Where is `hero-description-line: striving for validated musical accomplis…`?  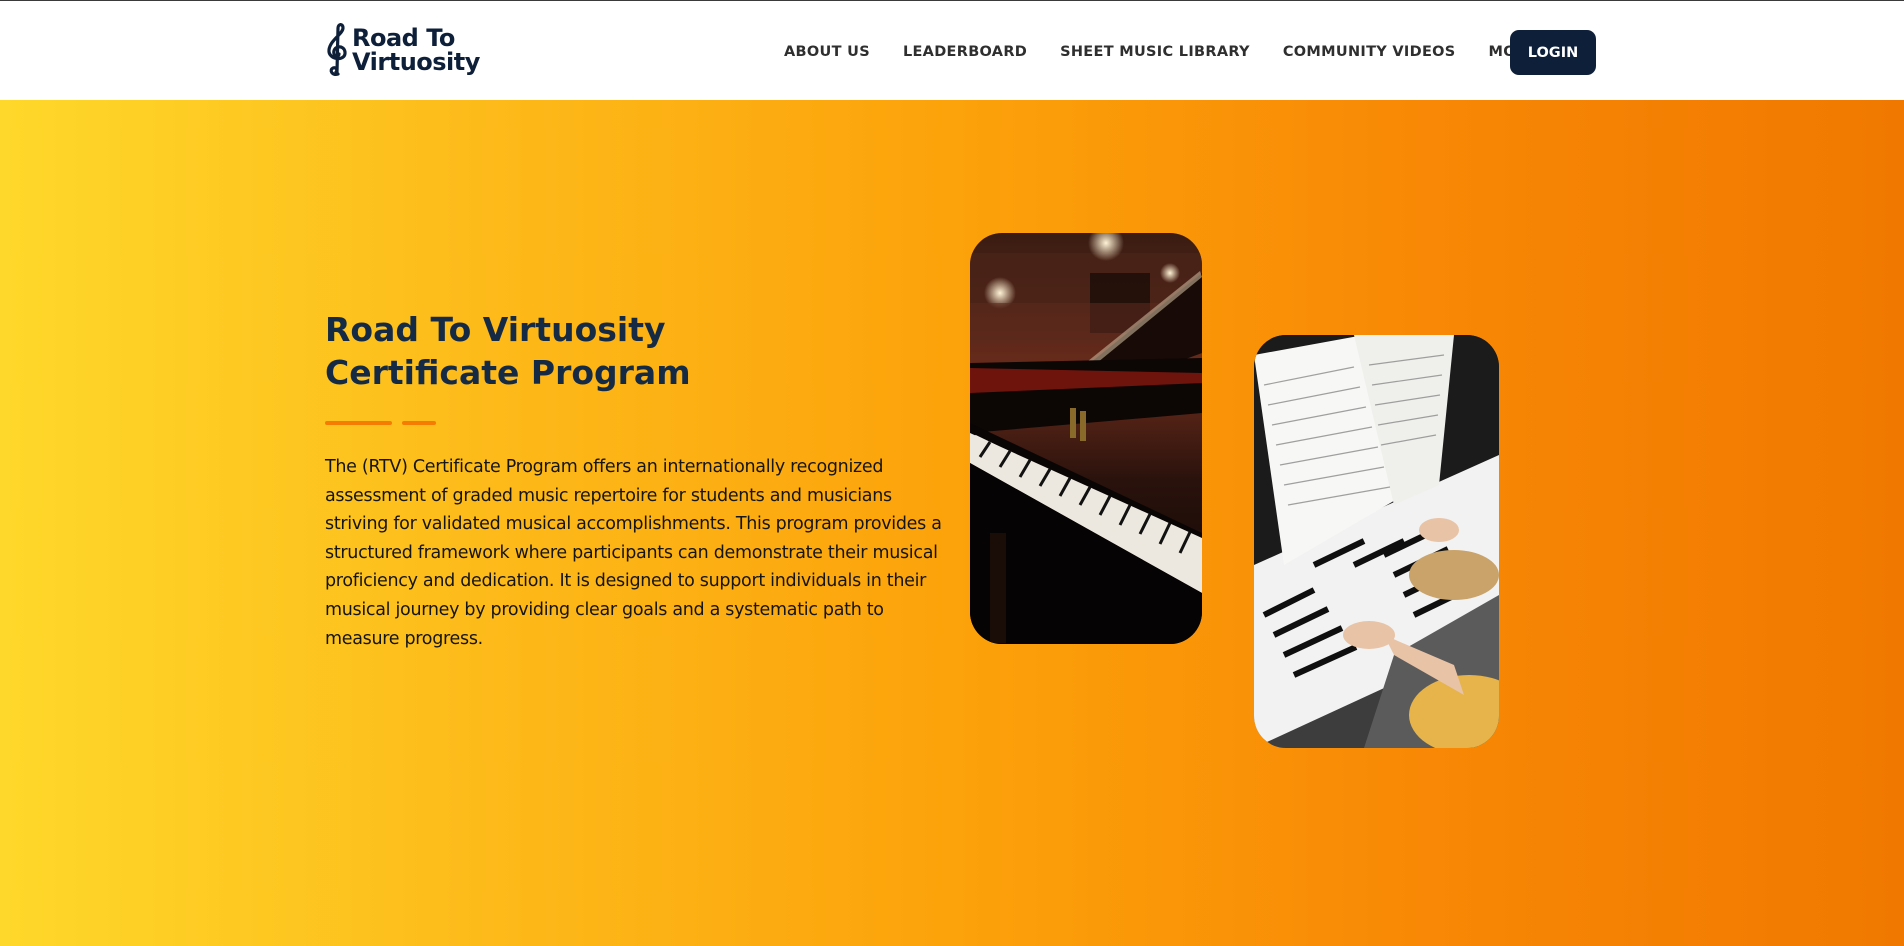 hero-description-line: striving for validated musical accomplis… is located at coordinates (633, 524).